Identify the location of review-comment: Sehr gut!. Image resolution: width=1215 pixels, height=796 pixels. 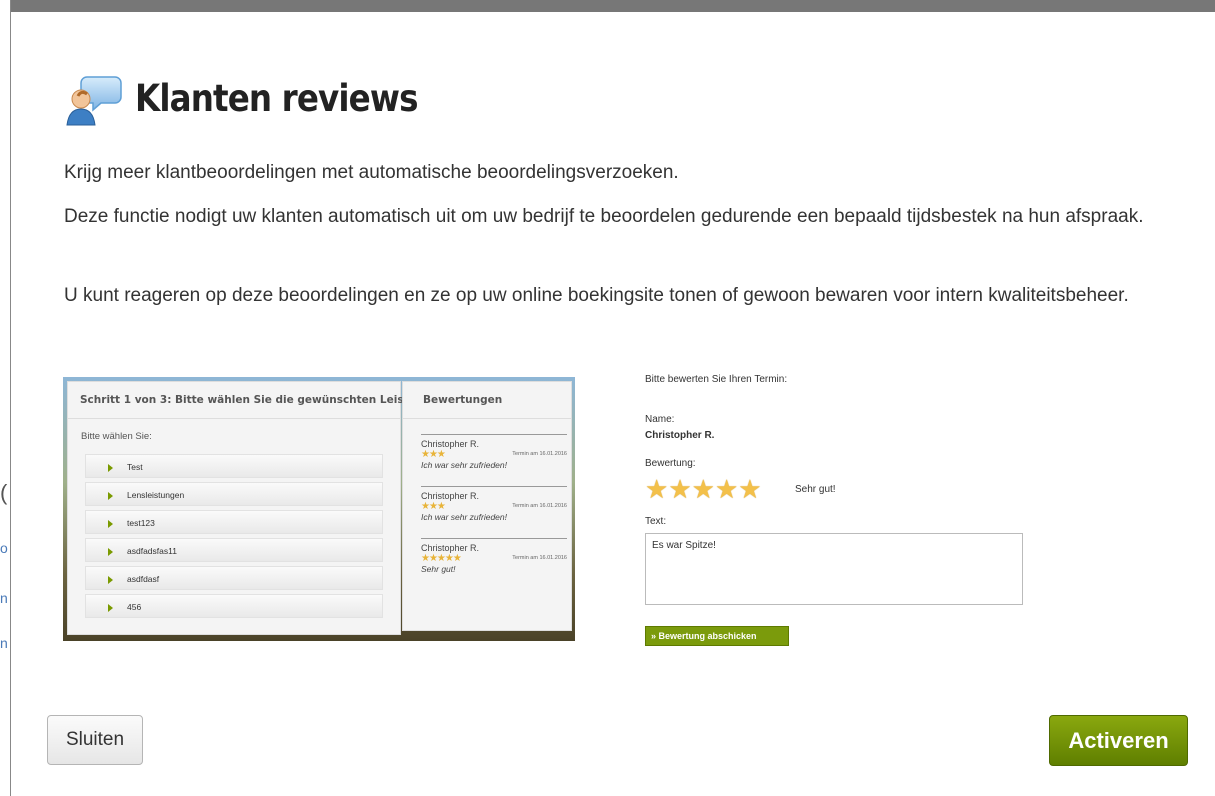
(438, 569).